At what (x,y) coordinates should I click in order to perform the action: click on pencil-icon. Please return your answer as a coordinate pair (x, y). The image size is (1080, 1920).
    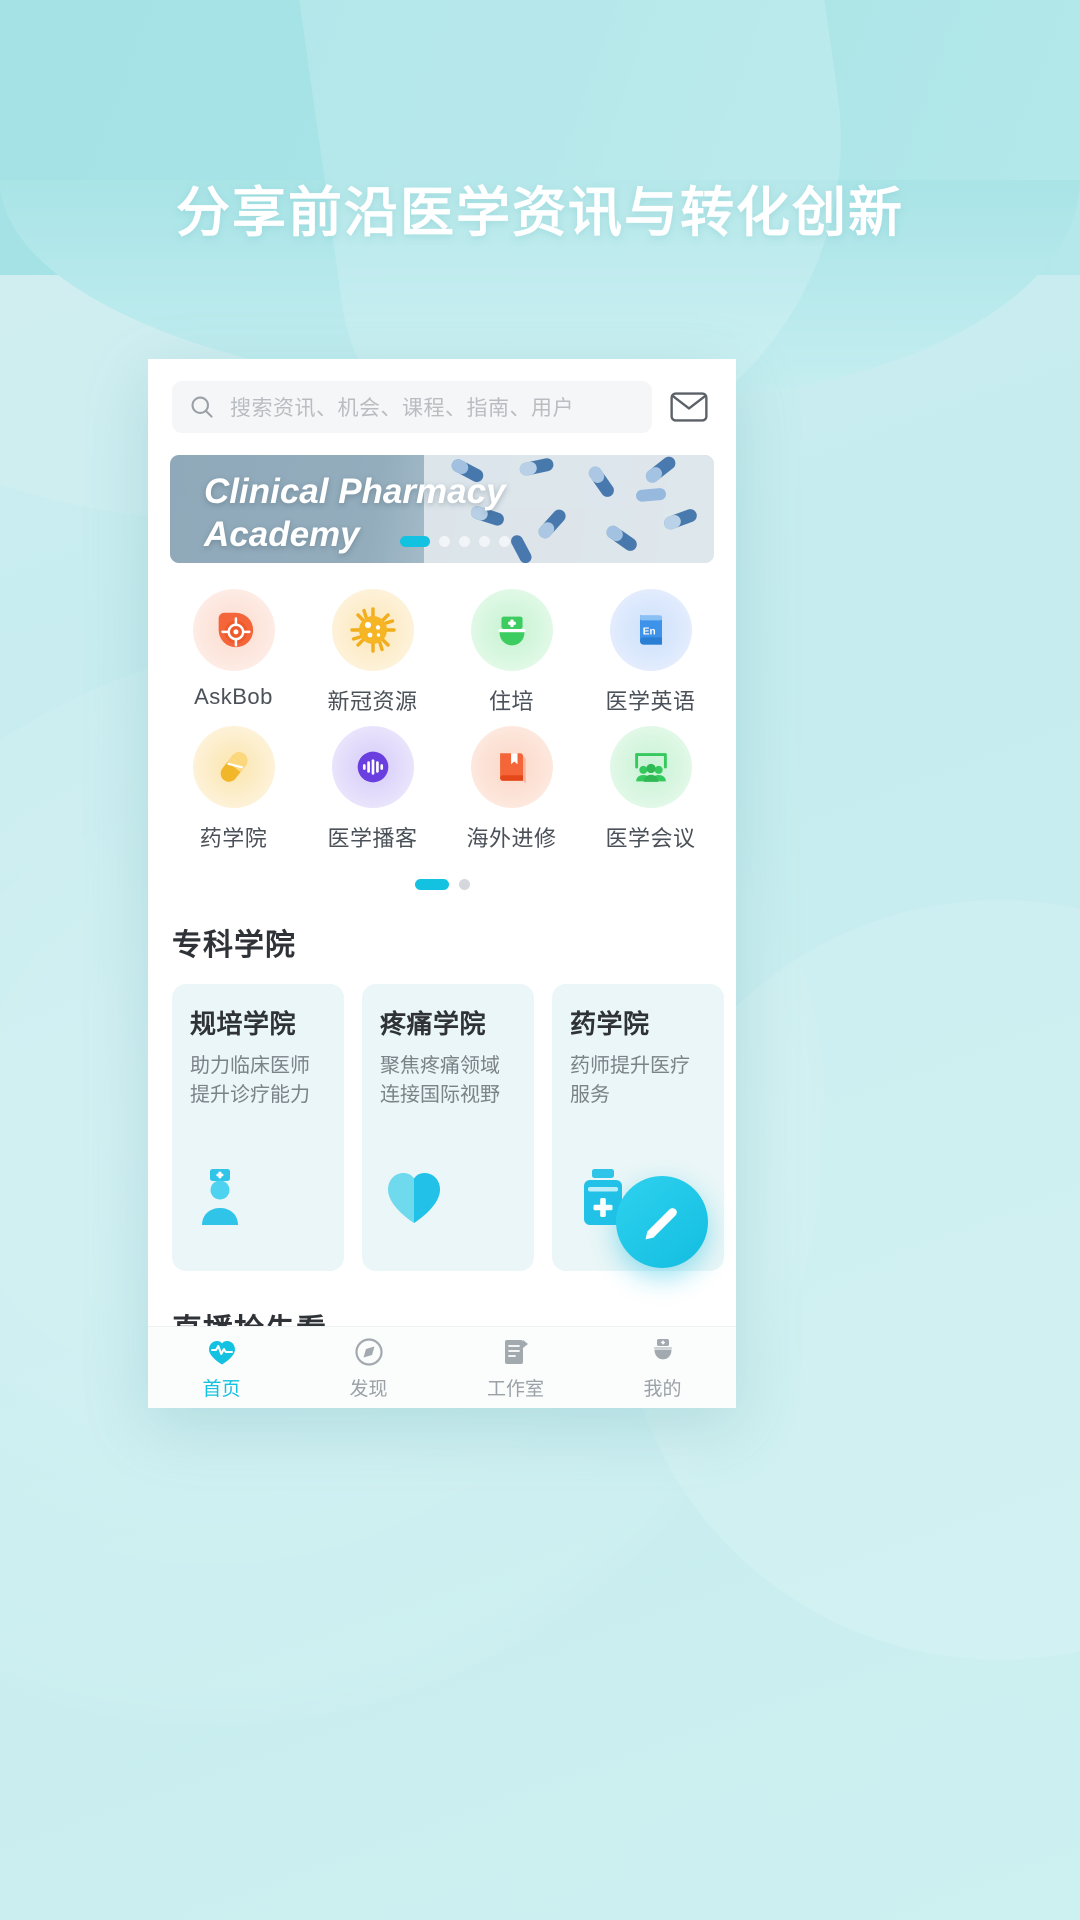
    Looking at the image, I should click on (661, 1224).